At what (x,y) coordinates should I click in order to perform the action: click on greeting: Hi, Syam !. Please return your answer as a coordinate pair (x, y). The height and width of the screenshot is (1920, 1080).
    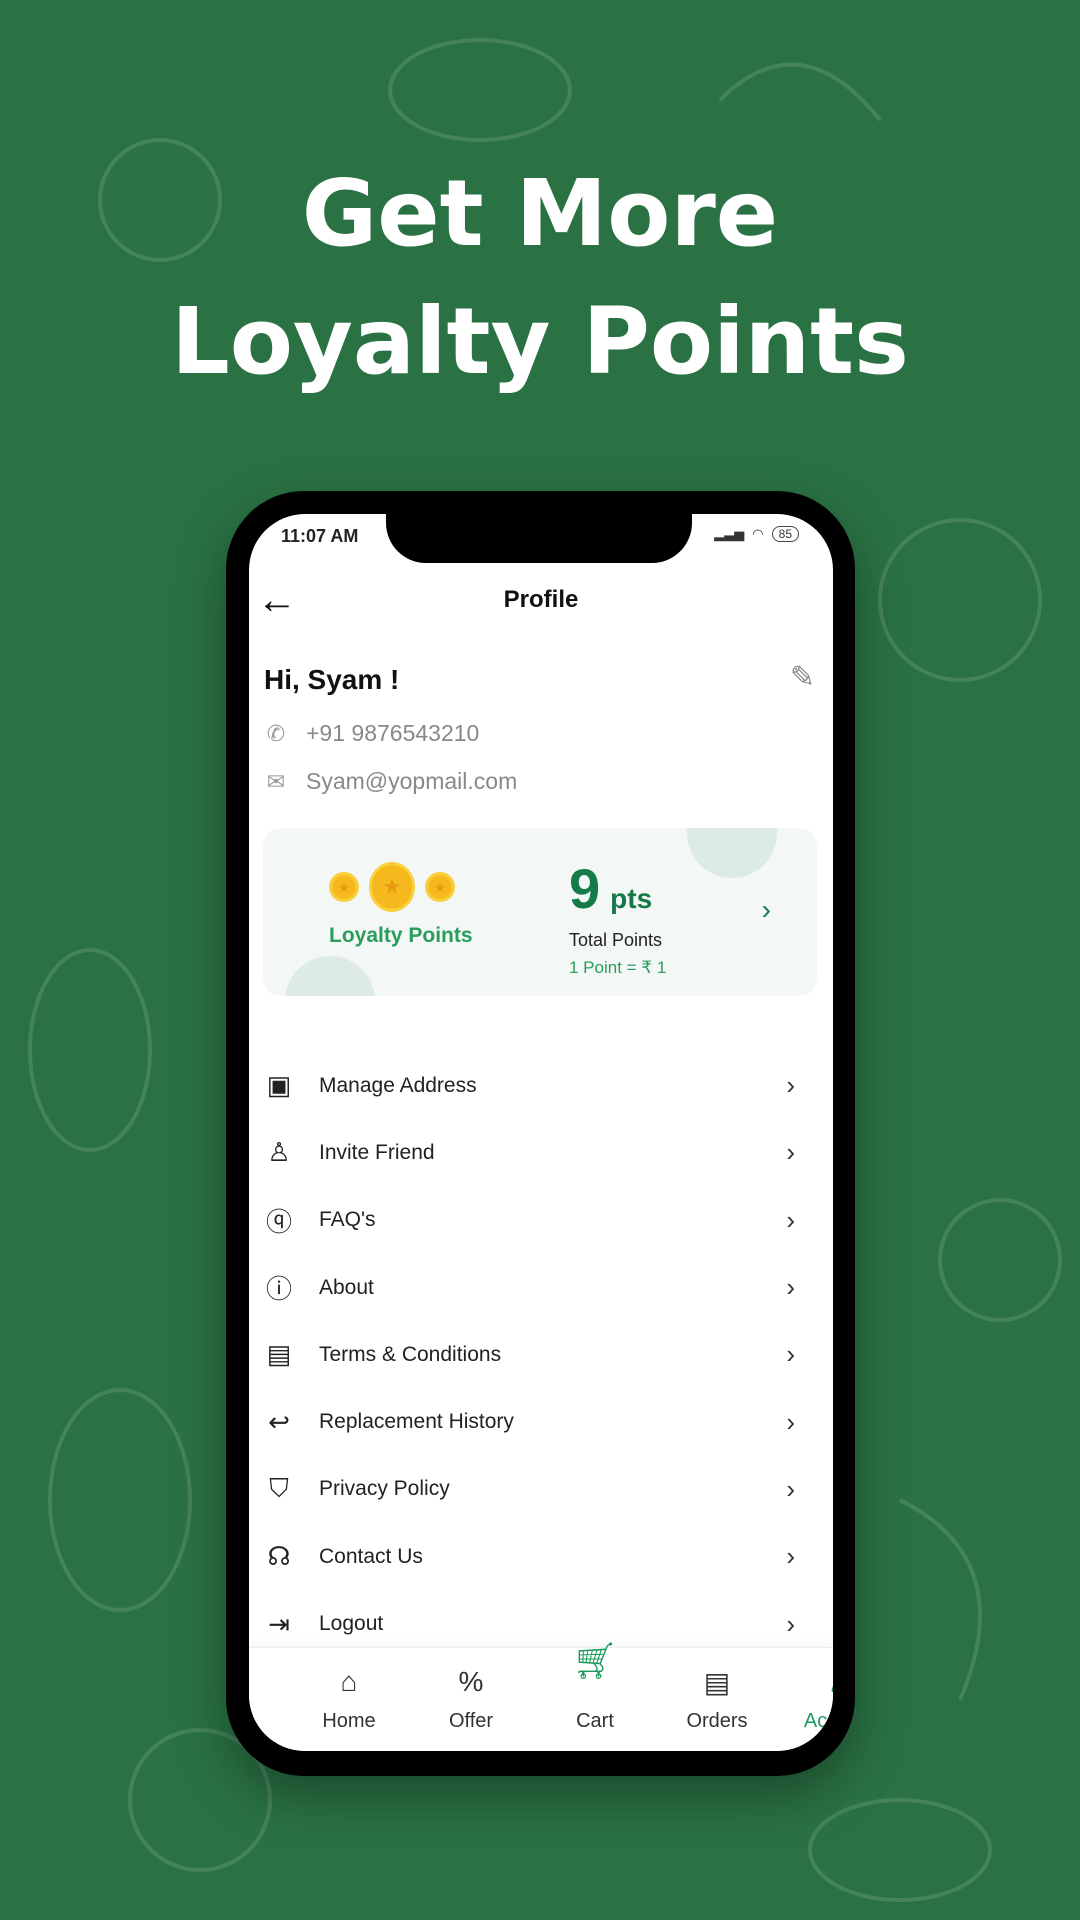
    Looking at the image, I should click on (332, 679).